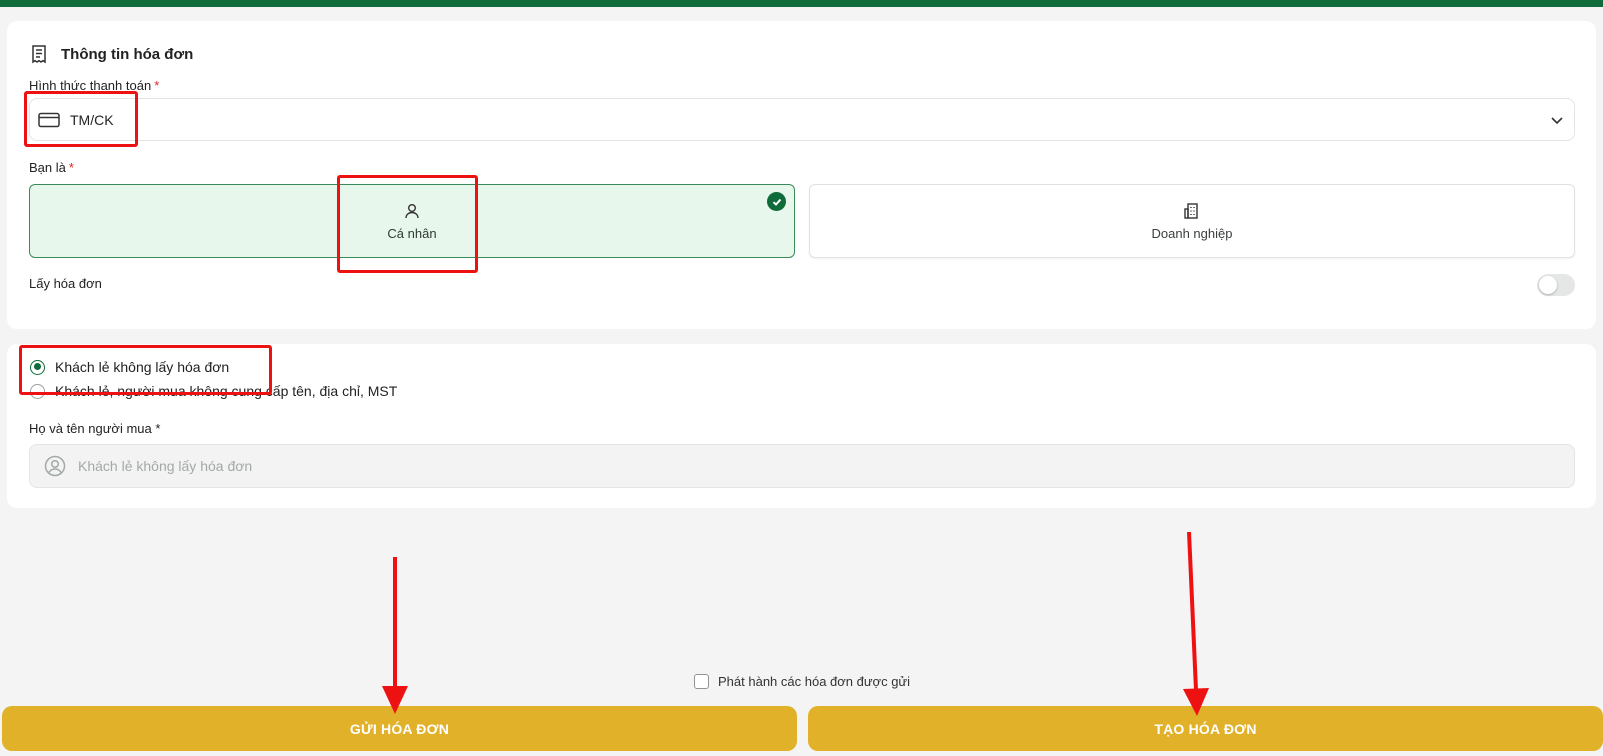 Image resolution: width=1603 pixels, height=756 pixels. I want to click on arrow-down-send, so click(395, 635).